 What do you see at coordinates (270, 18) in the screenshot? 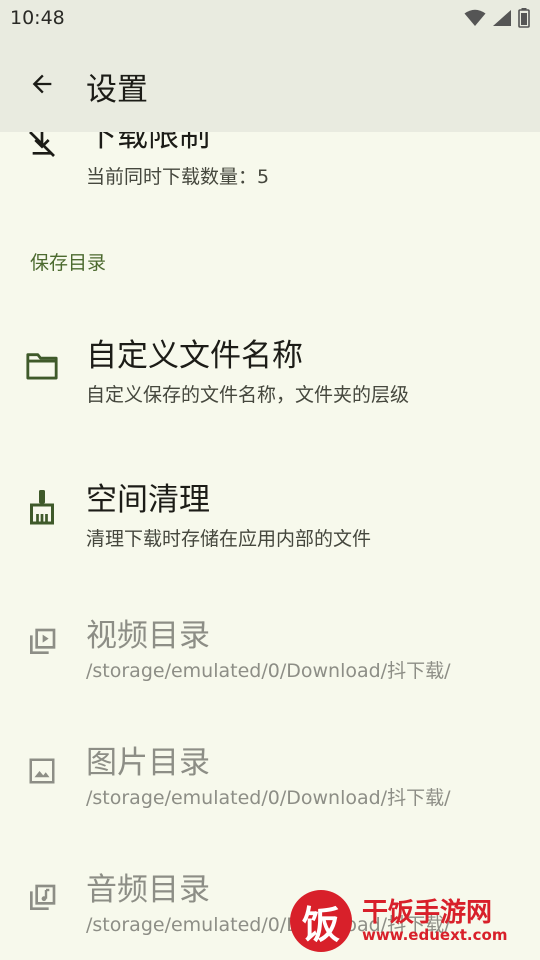
I see `status-bar: 10:48` at bounding box center [270, 18].